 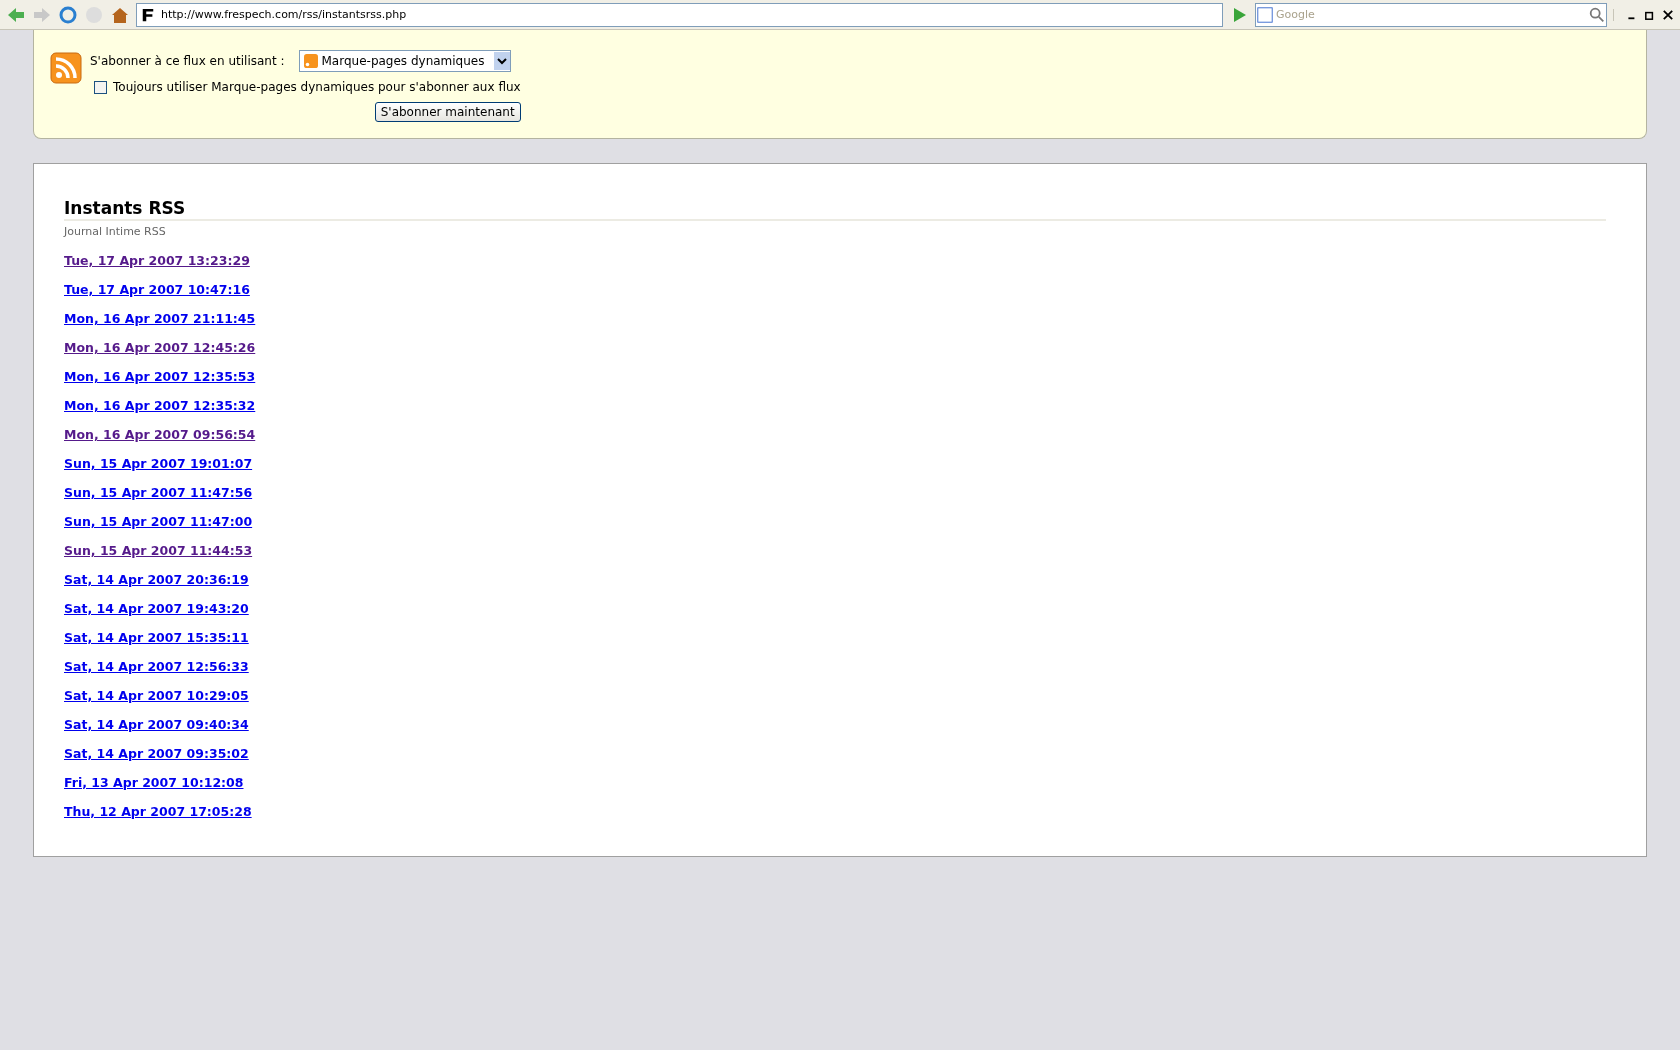 I want to click on feed-item-link: Sat, 14 Apr 2007 12:56:33, so click(x=156, y=666).